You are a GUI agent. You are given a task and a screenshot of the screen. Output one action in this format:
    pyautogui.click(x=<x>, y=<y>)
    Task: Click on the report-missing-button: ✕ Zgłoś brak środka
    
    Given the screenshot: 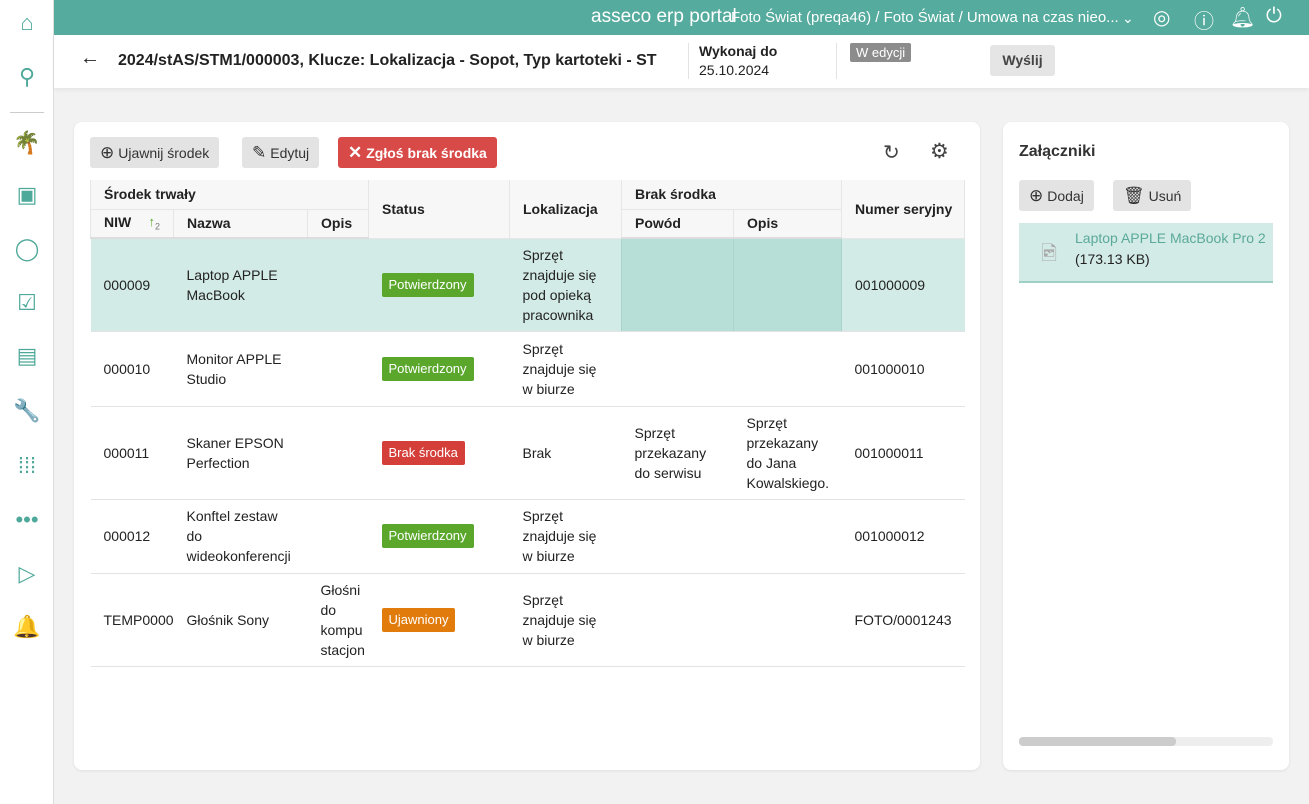 What is the action you would take?
    pyautogui.click(x=417, y=152)
    